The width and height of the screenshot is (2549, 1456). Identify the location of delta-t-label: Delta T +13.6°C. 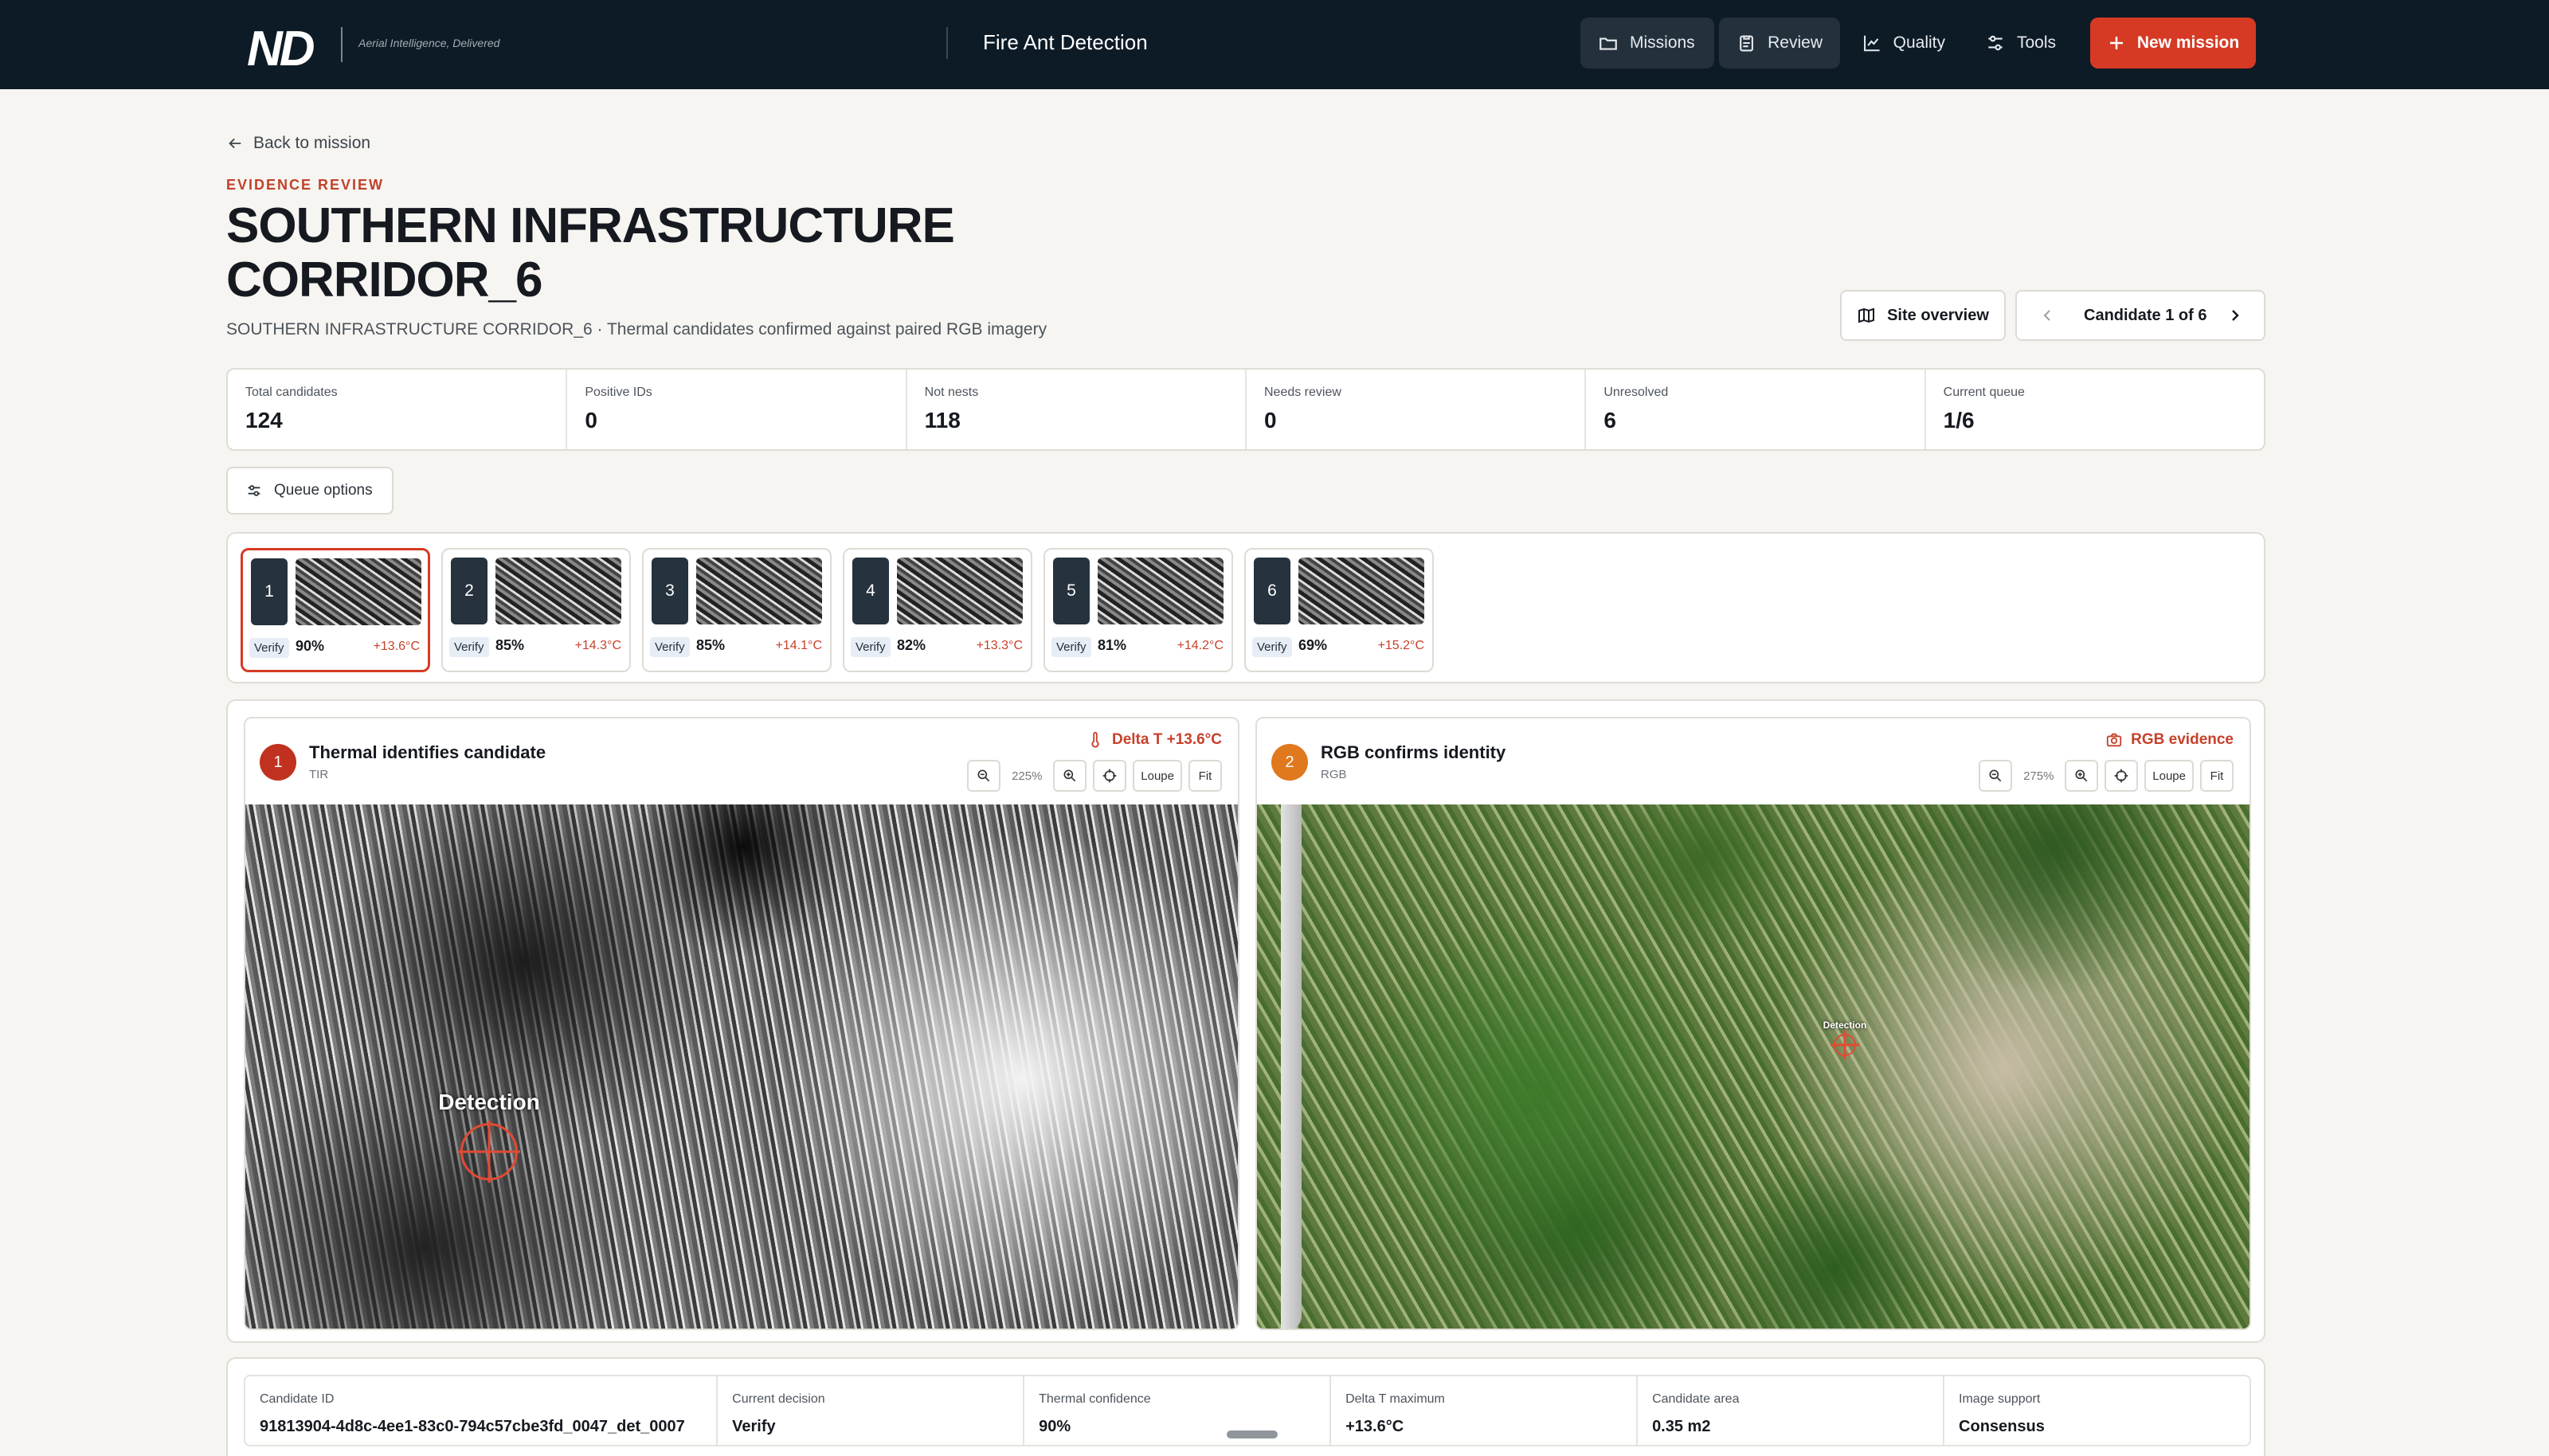
(1166, 739).